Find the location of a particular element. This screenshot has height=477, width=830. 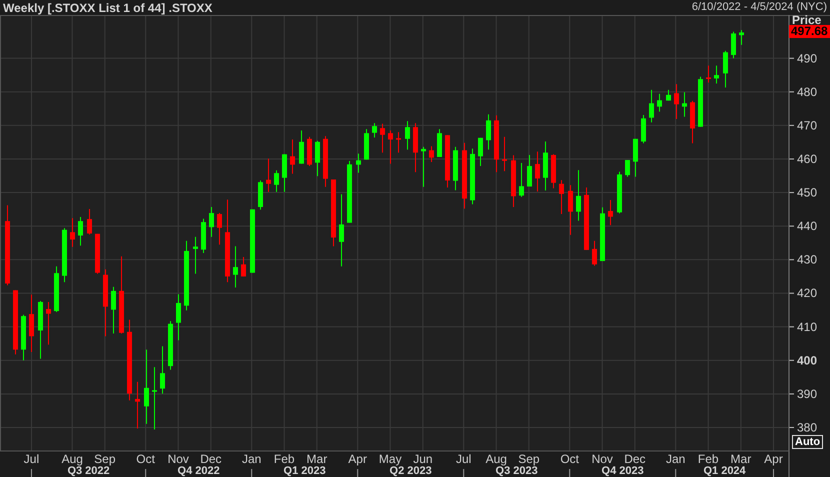

month-label: Jan is located at coordinates (252, 459).